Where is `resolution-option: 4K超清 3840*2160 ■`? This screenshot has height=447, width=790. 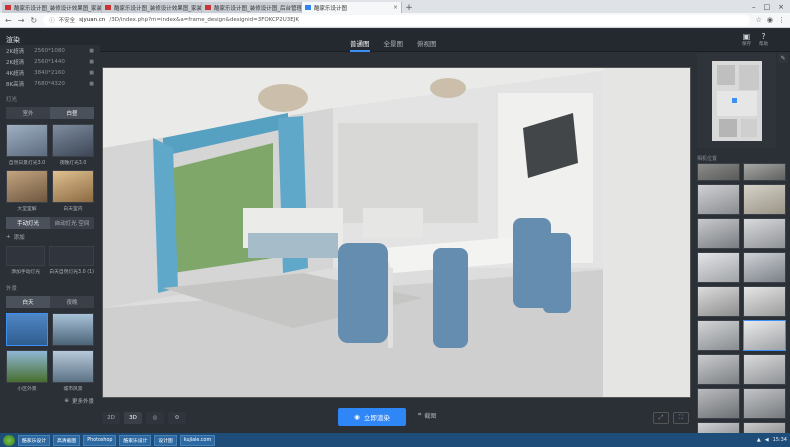
resolution-option: 4K超清 3840*2160 ■ is located at coordinates (50, 72).